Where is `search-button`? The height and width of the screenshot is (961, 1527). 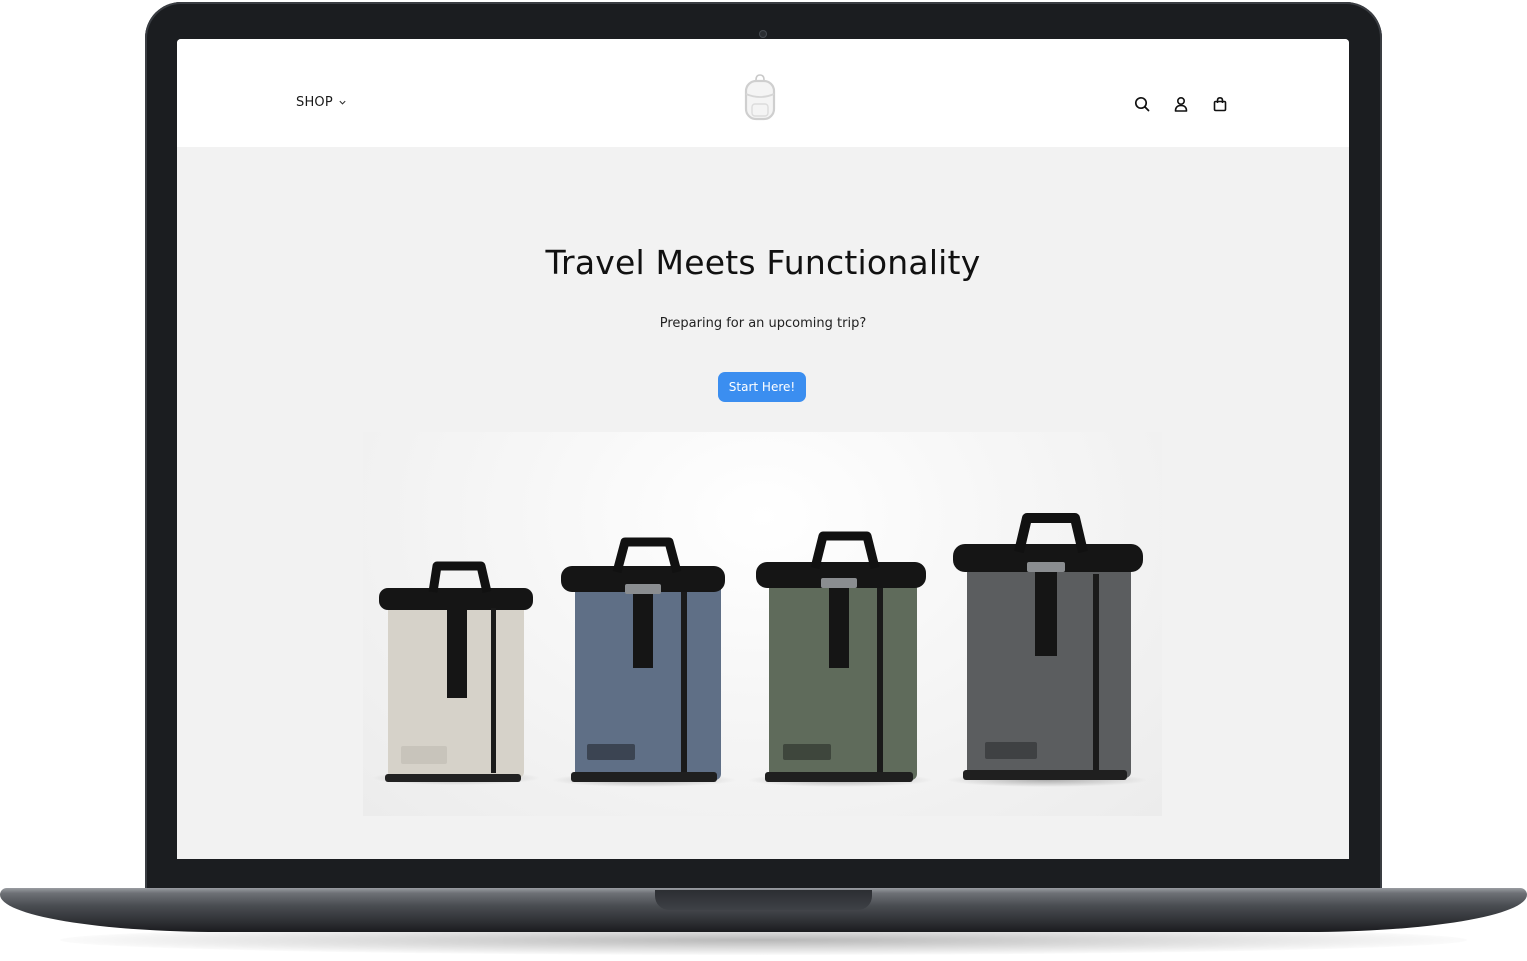
search-button is located at coordinates (1141, 103).